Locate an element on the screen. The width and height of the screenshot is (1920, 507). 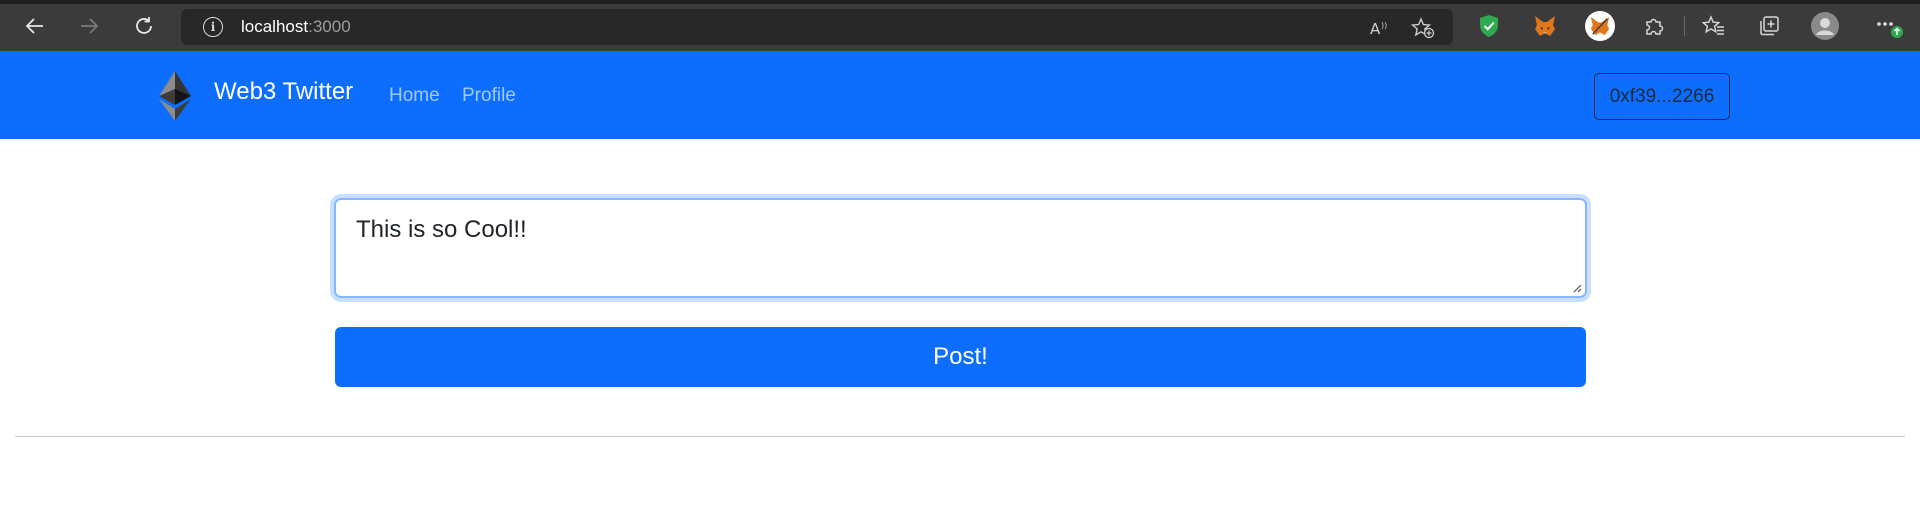
favorites-icon is located at coordinates (1714, 26).